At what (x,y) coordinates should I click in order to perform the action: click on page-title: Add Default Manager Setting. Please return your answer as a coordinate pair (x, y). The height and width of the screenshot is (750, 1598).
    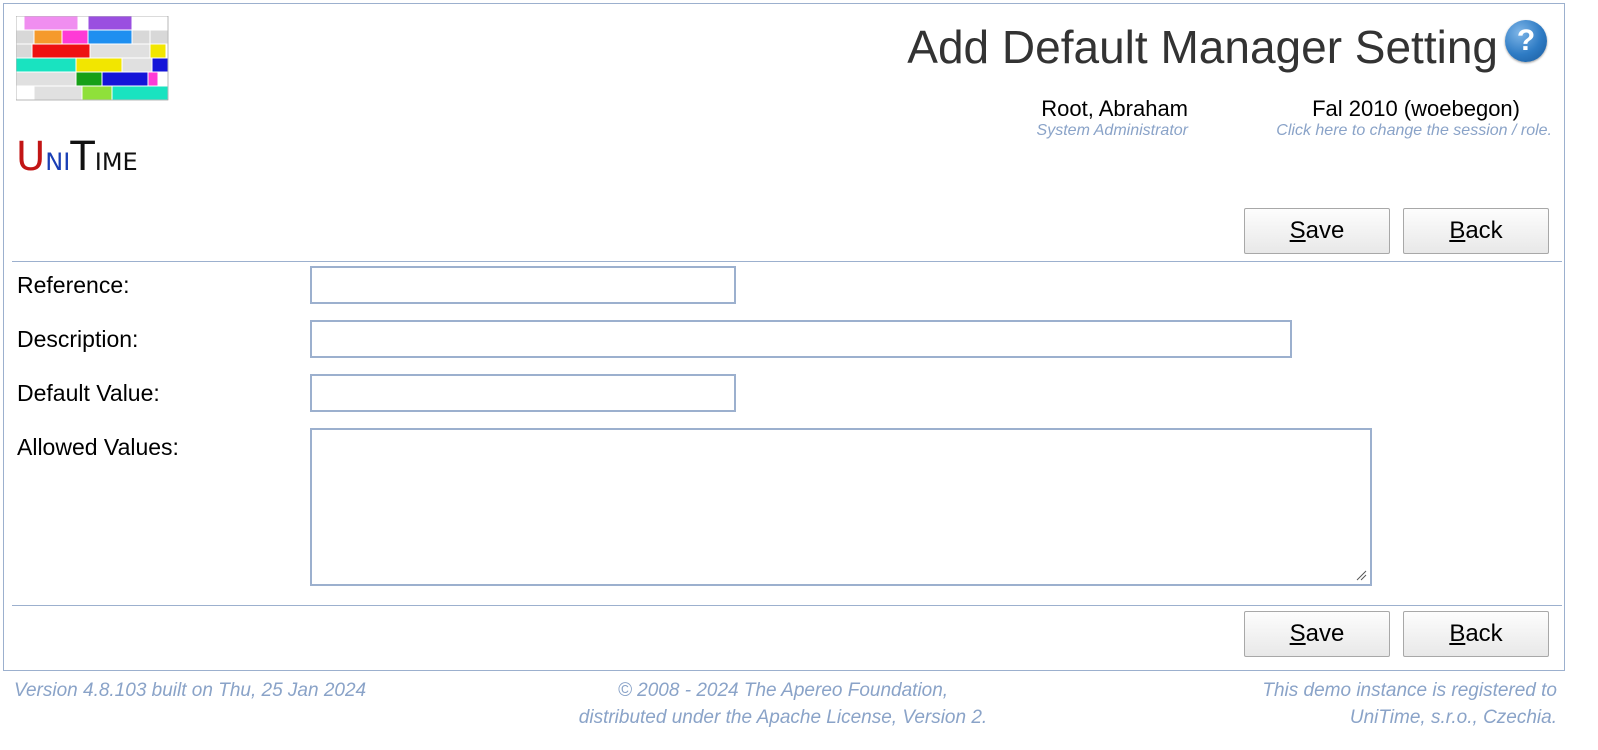
    Looking at the image, I should click on (1202, 47).